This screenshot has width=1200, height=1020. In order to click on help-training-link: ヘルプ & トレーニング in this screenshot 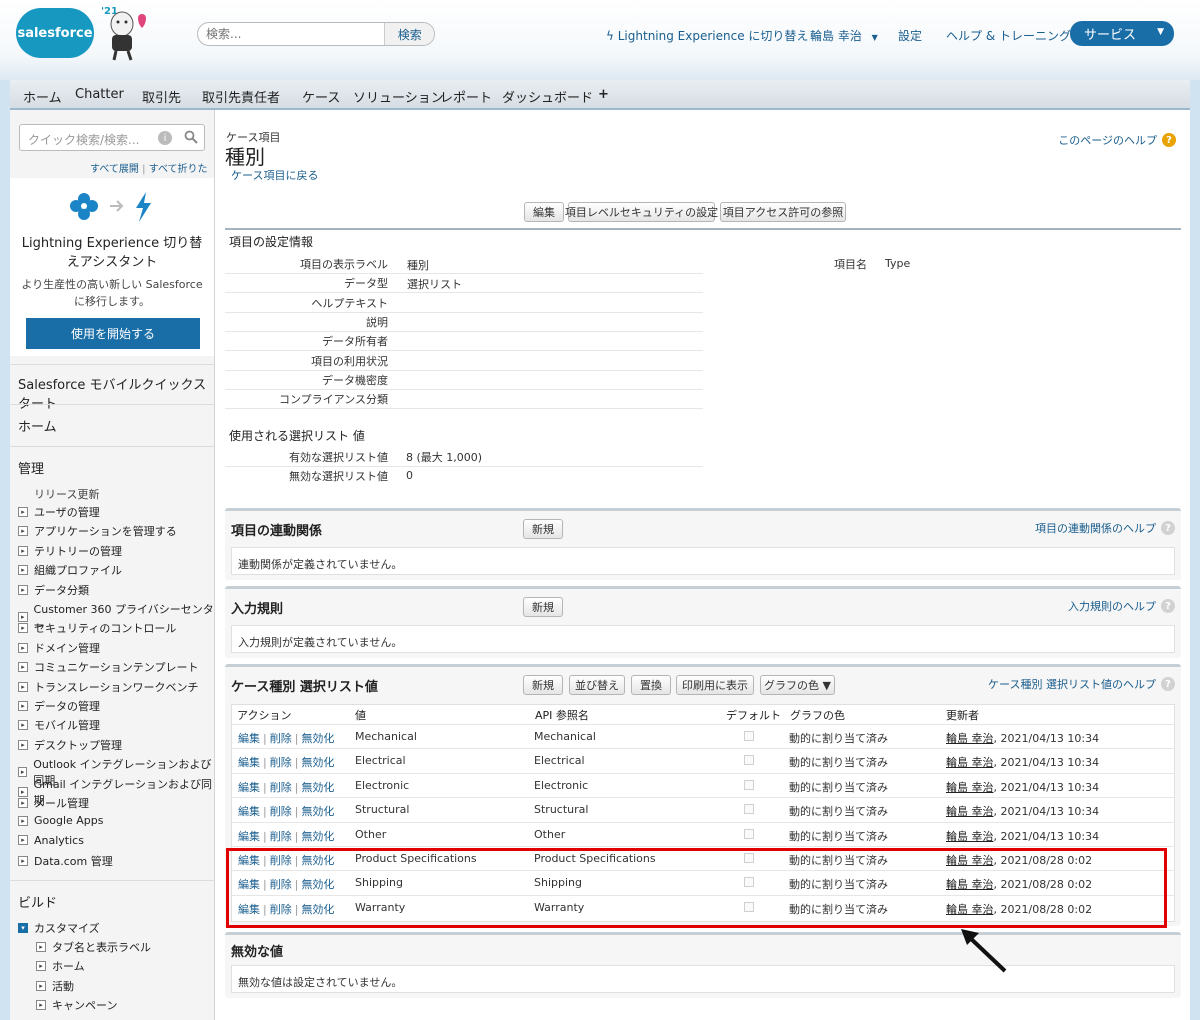, I will do `click(1008, 35)`.